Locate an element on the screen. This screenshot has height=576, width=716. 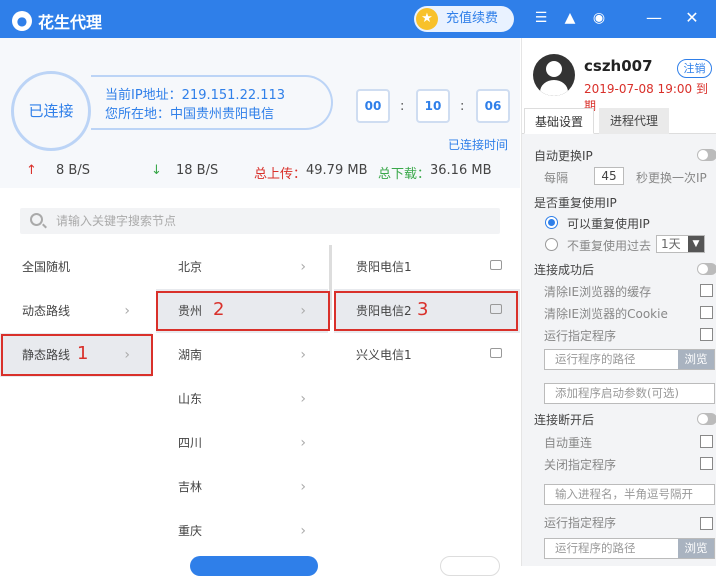
run-program-label: 运行指定程序 is located at coordinates (580, 336).